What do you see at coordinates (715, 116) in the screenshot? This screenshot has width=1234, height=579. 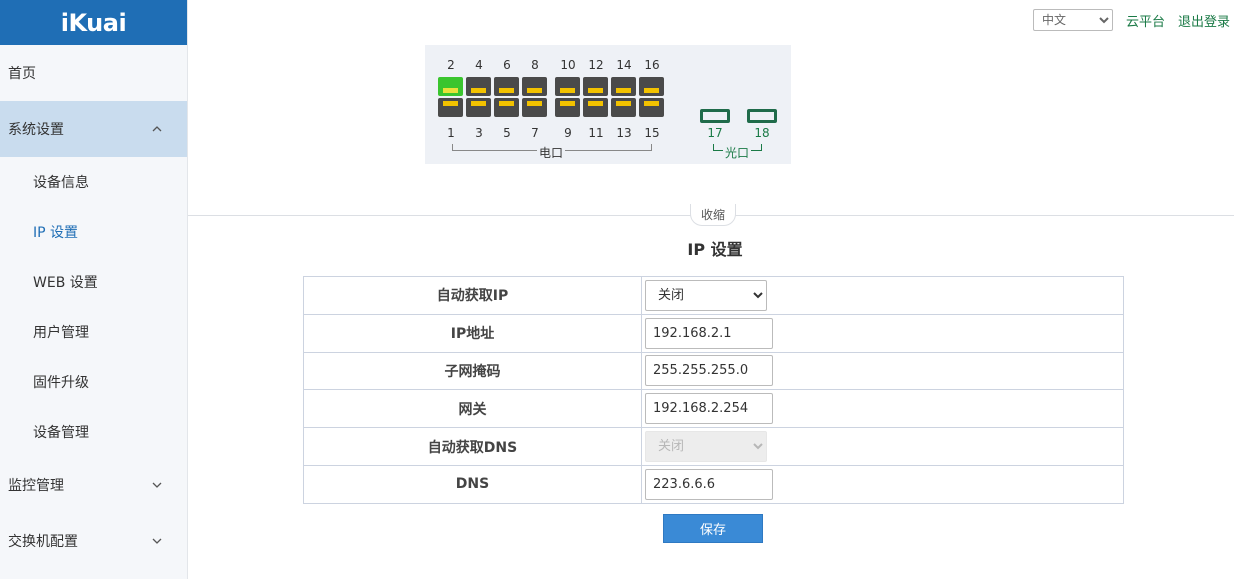 I see `sfp-port-17-icon` at bounding box center [715, 116].